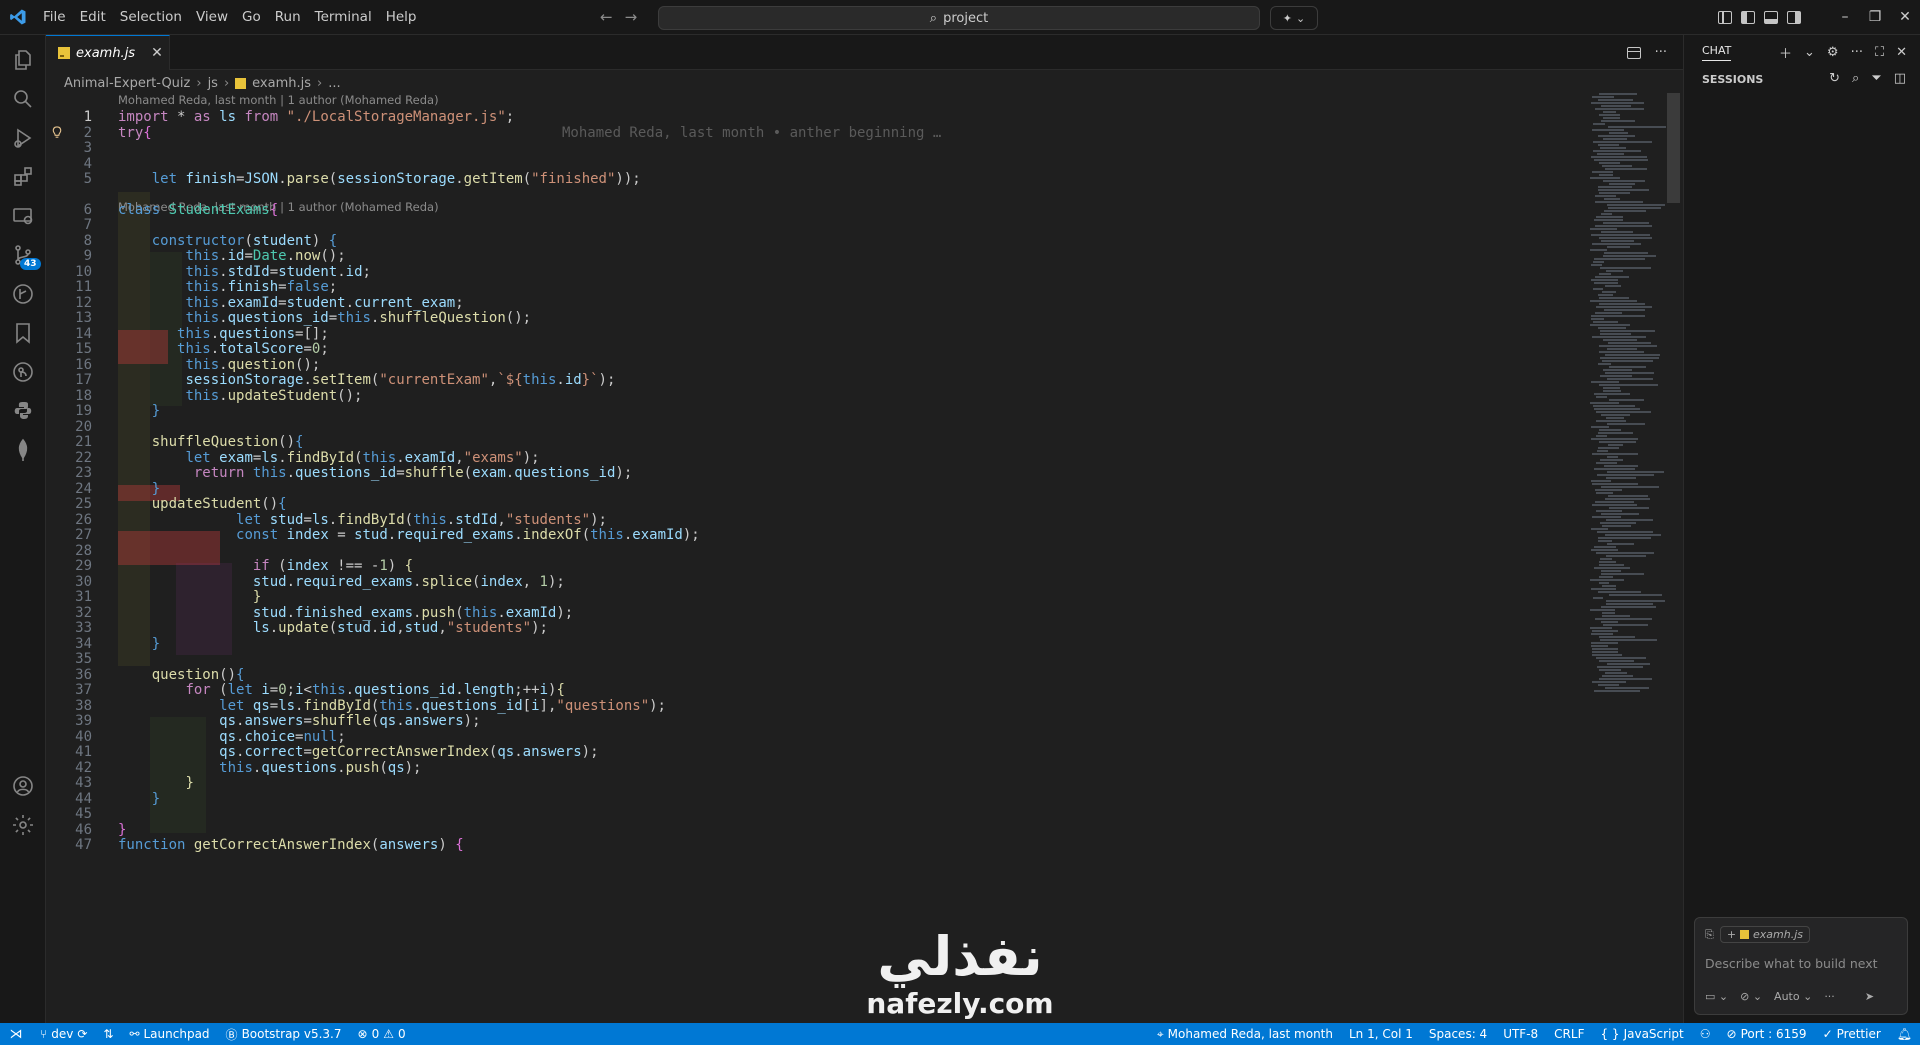 The height and width of the screenshot is (1045, 1920). Describe the element at coordinates (1641, 1034) in the screenshot. I see `language-mode: { } JavaScript` at that location.